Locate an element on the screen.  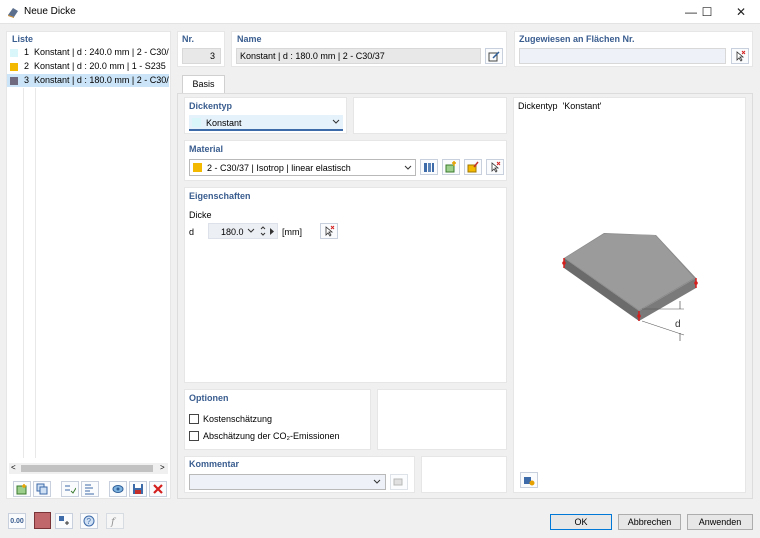
type-swatch is located at coordinates (196, 122).